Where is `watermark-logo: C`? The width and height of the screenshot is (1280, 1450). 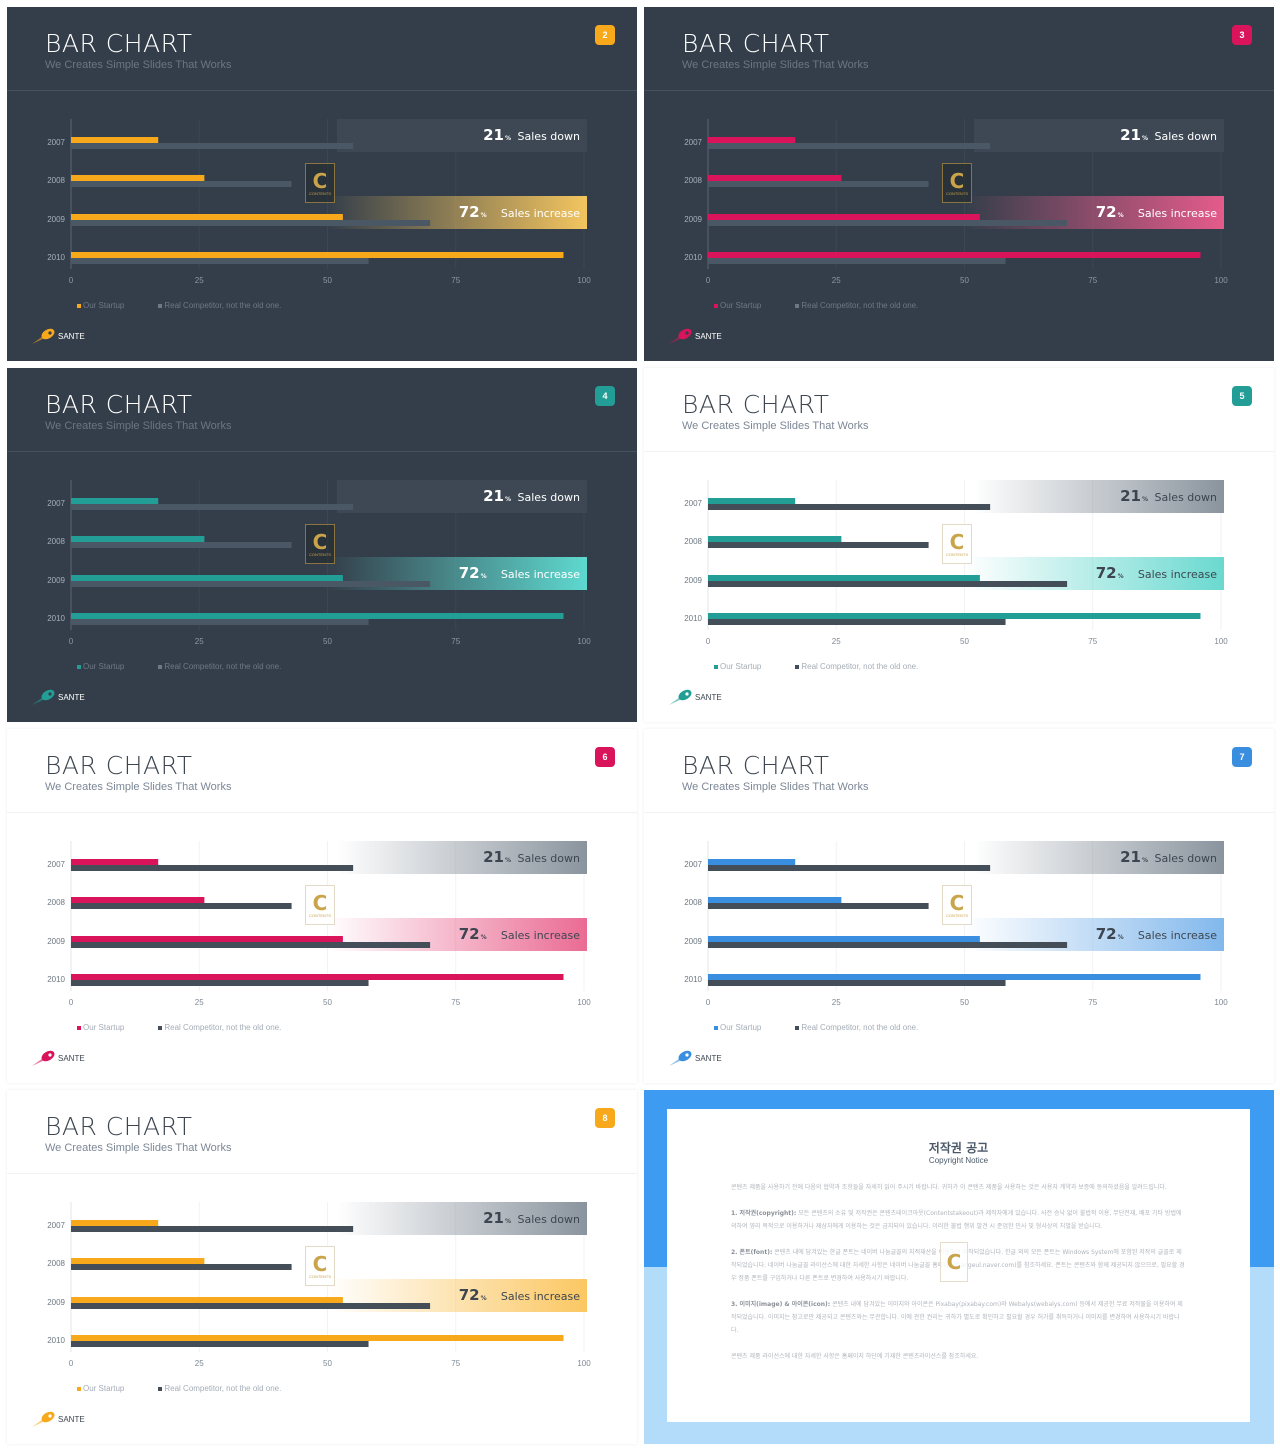
watermark-logo: C is located at coordinates (954, 1262).